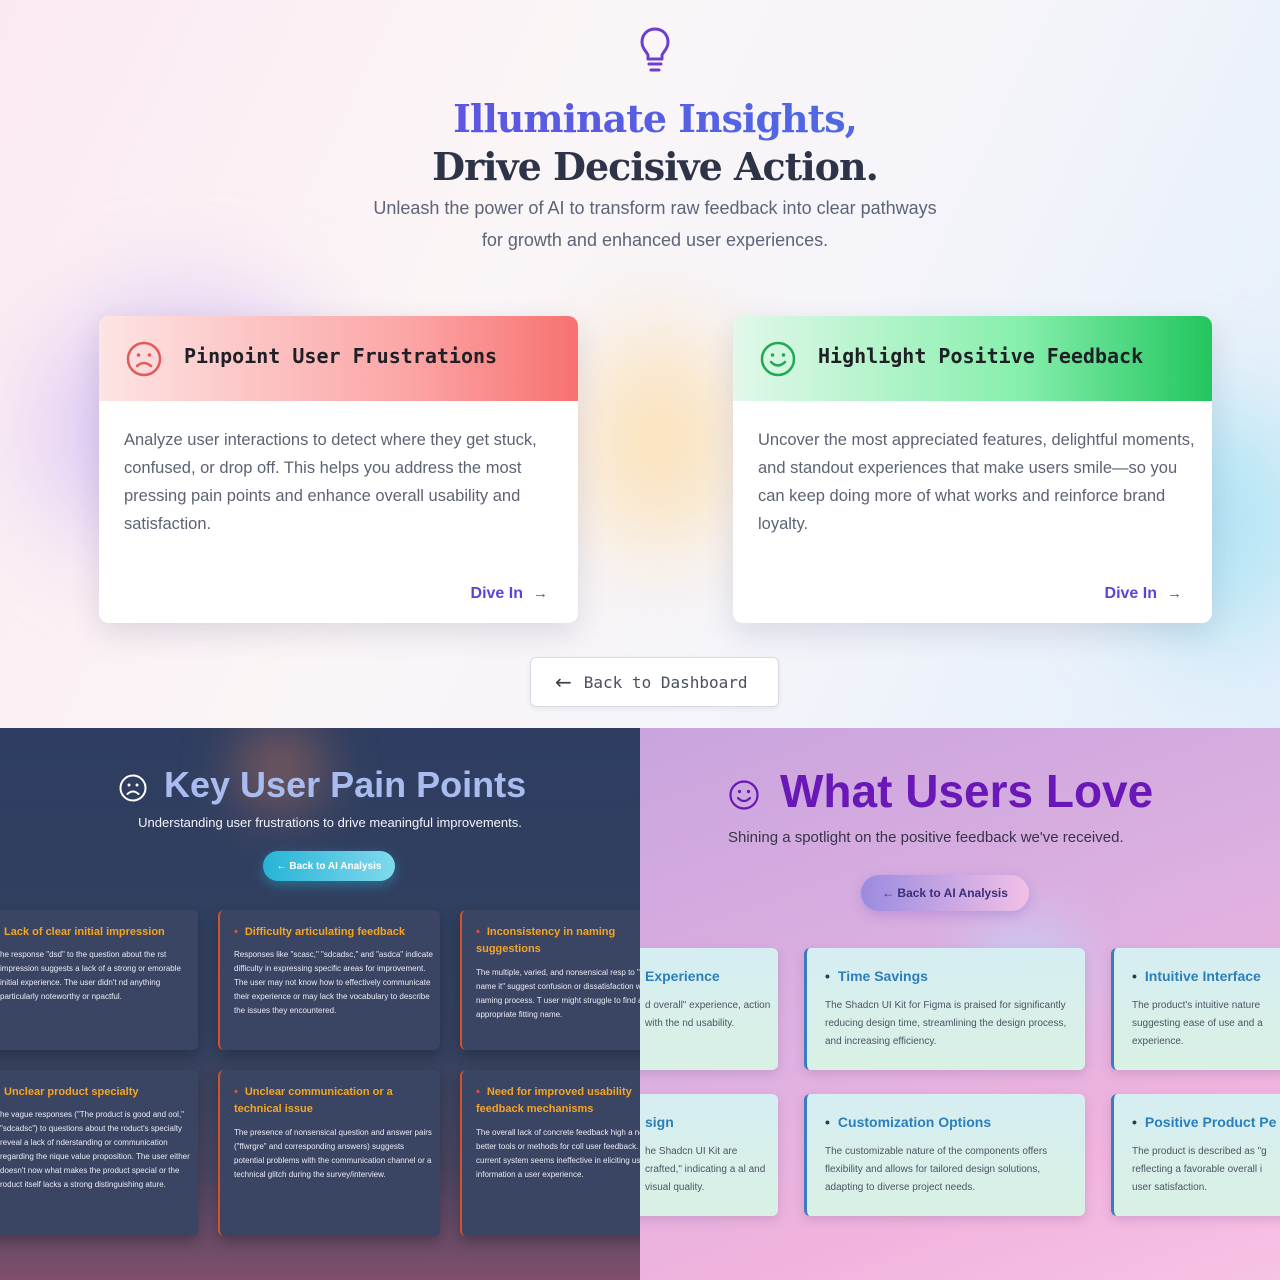 This screenshot has width=1280, height=1280. What do you see at coordinates (665, 682) in the screenshot?
I see `back-button-label: Back to Dashboard` at bounding box center [665, 682].